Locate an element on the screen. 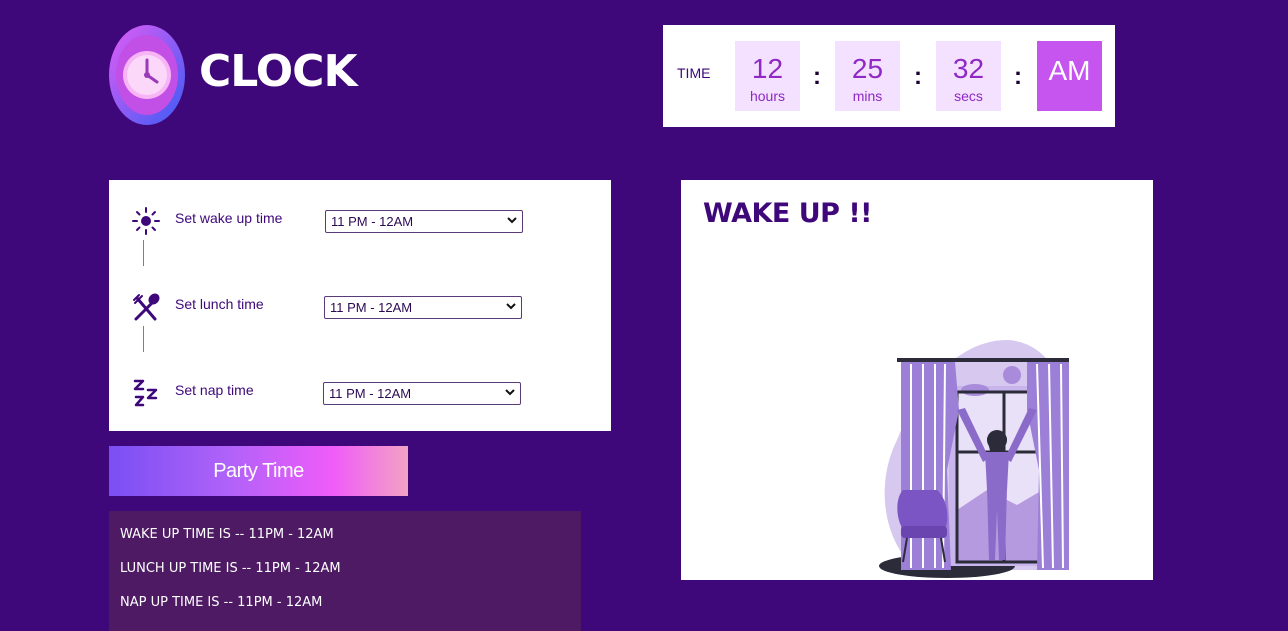 The image size is (1288, 631). hours-value: 12 is located at coordinates (767, 68).